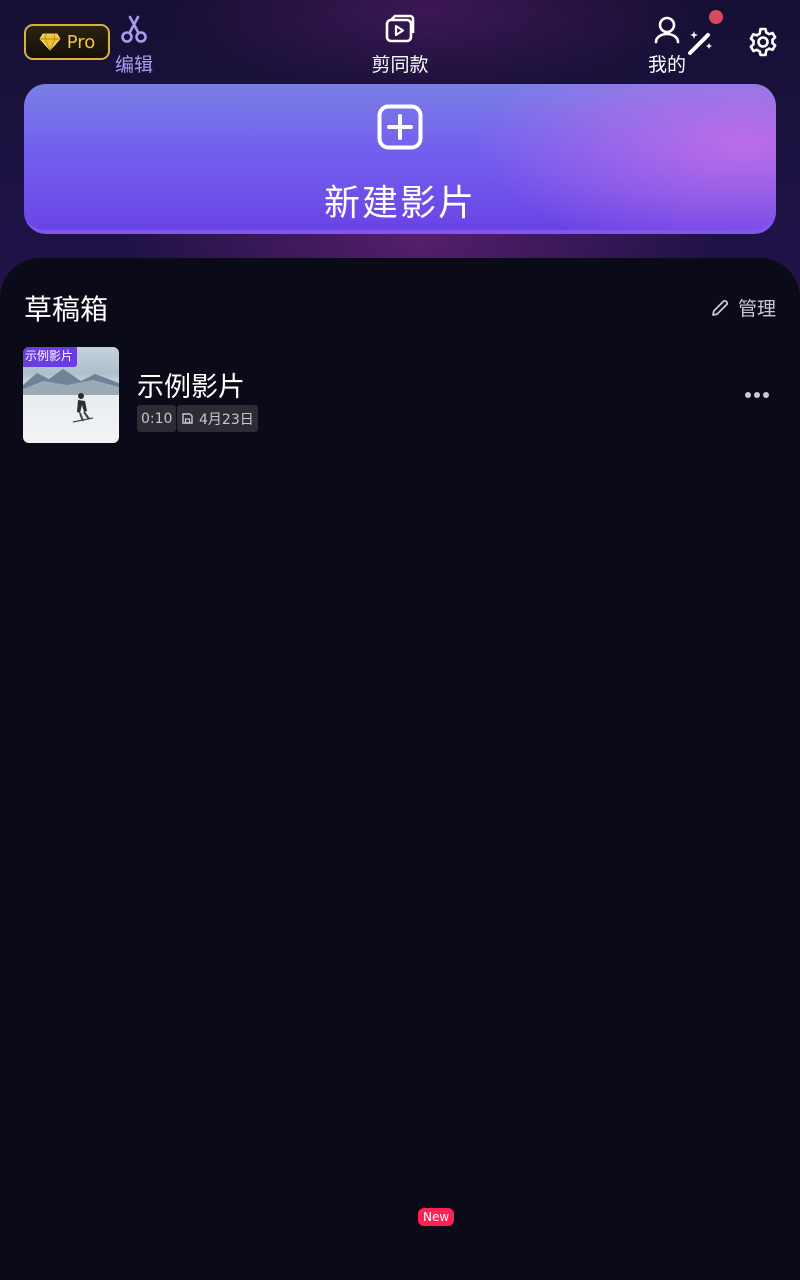 This screenshot has height=1280, width=800. What do you see at coordinates (71, 395) in the screenshot?
I see `draft-thumbnail: 示例影片` at bounding box center [71, 395].